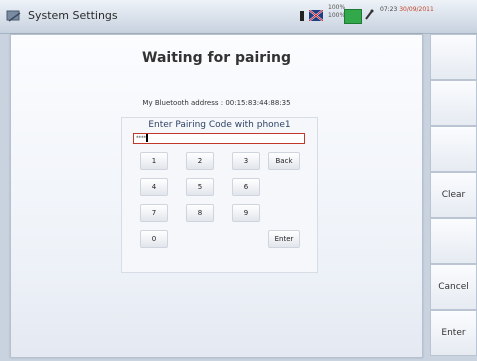  What do you see at coordinates (353, 16) in the screenshot?
I see `battery-icon` at bounding box center [353, 16].